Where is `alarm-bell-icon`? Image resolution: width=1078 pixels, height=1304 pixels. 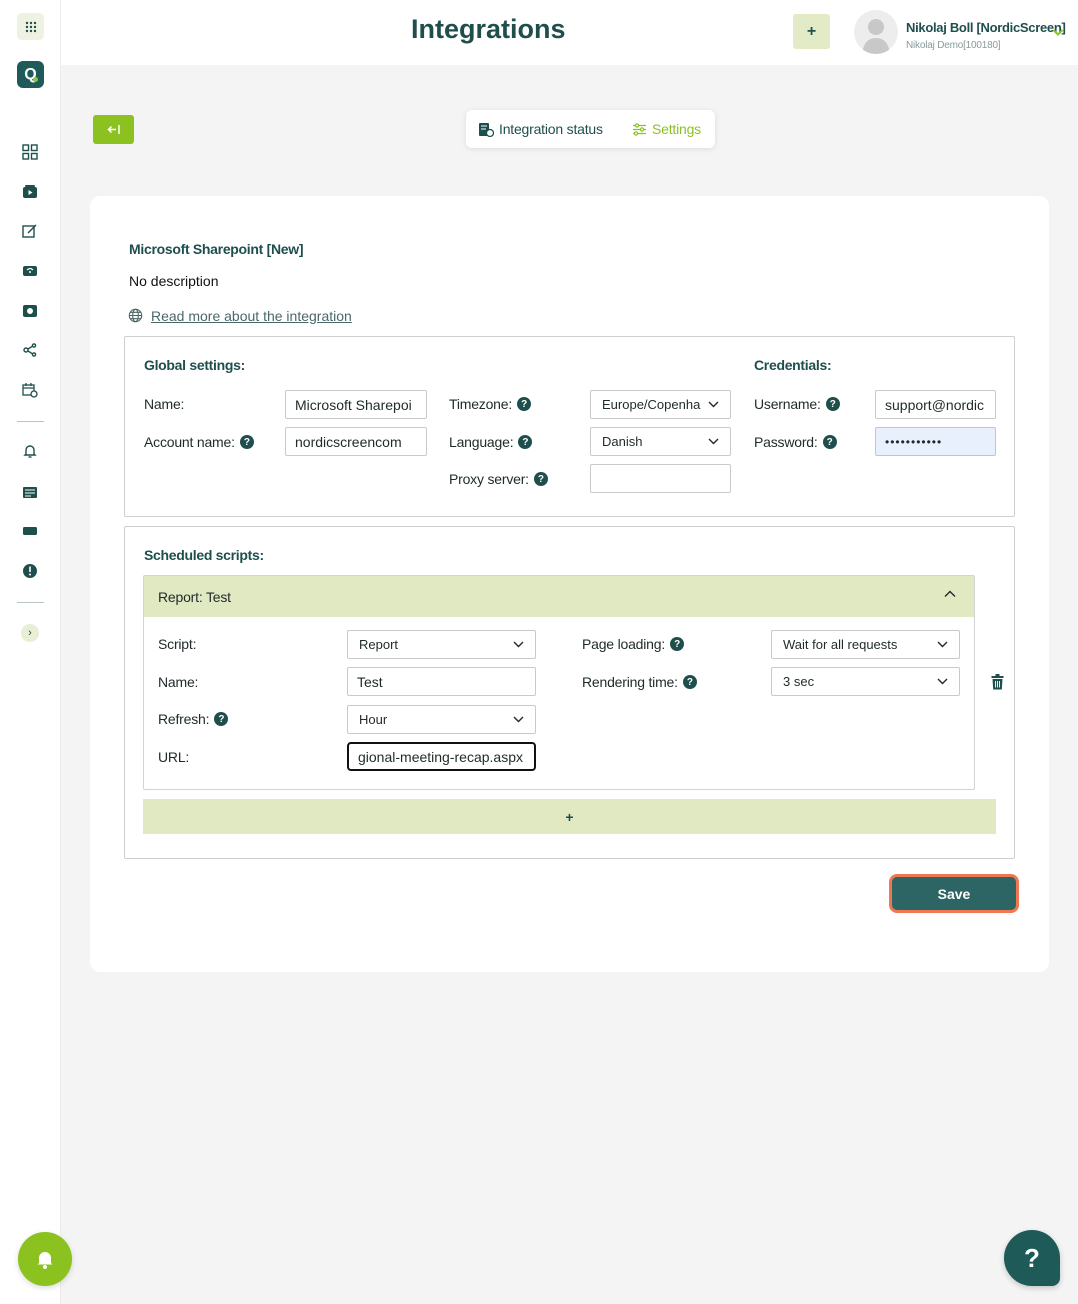
alarm-bell-icon is located at coordinates (30, 451).